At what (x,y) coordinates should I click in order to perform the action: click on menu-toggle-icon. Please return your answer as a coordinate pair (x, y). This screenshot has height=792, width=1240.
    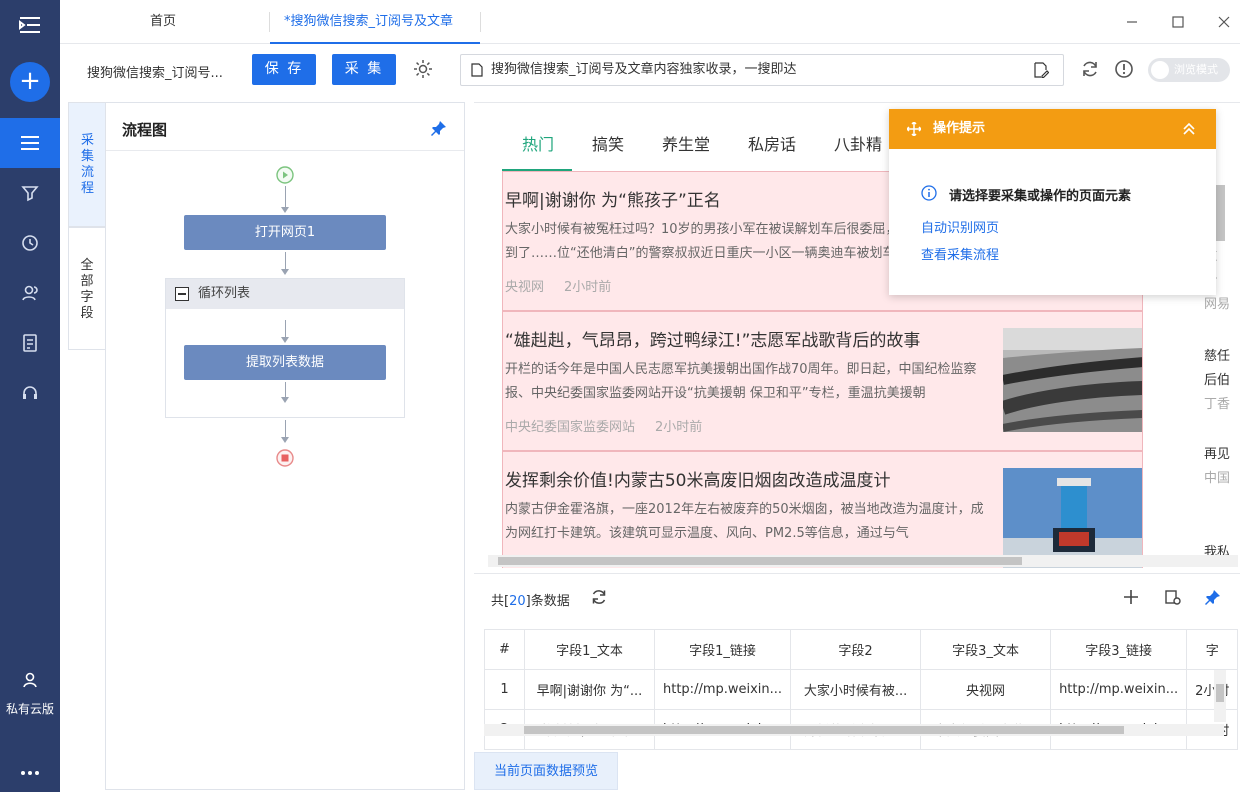
    Looking at the image, I should click on (30, 25).